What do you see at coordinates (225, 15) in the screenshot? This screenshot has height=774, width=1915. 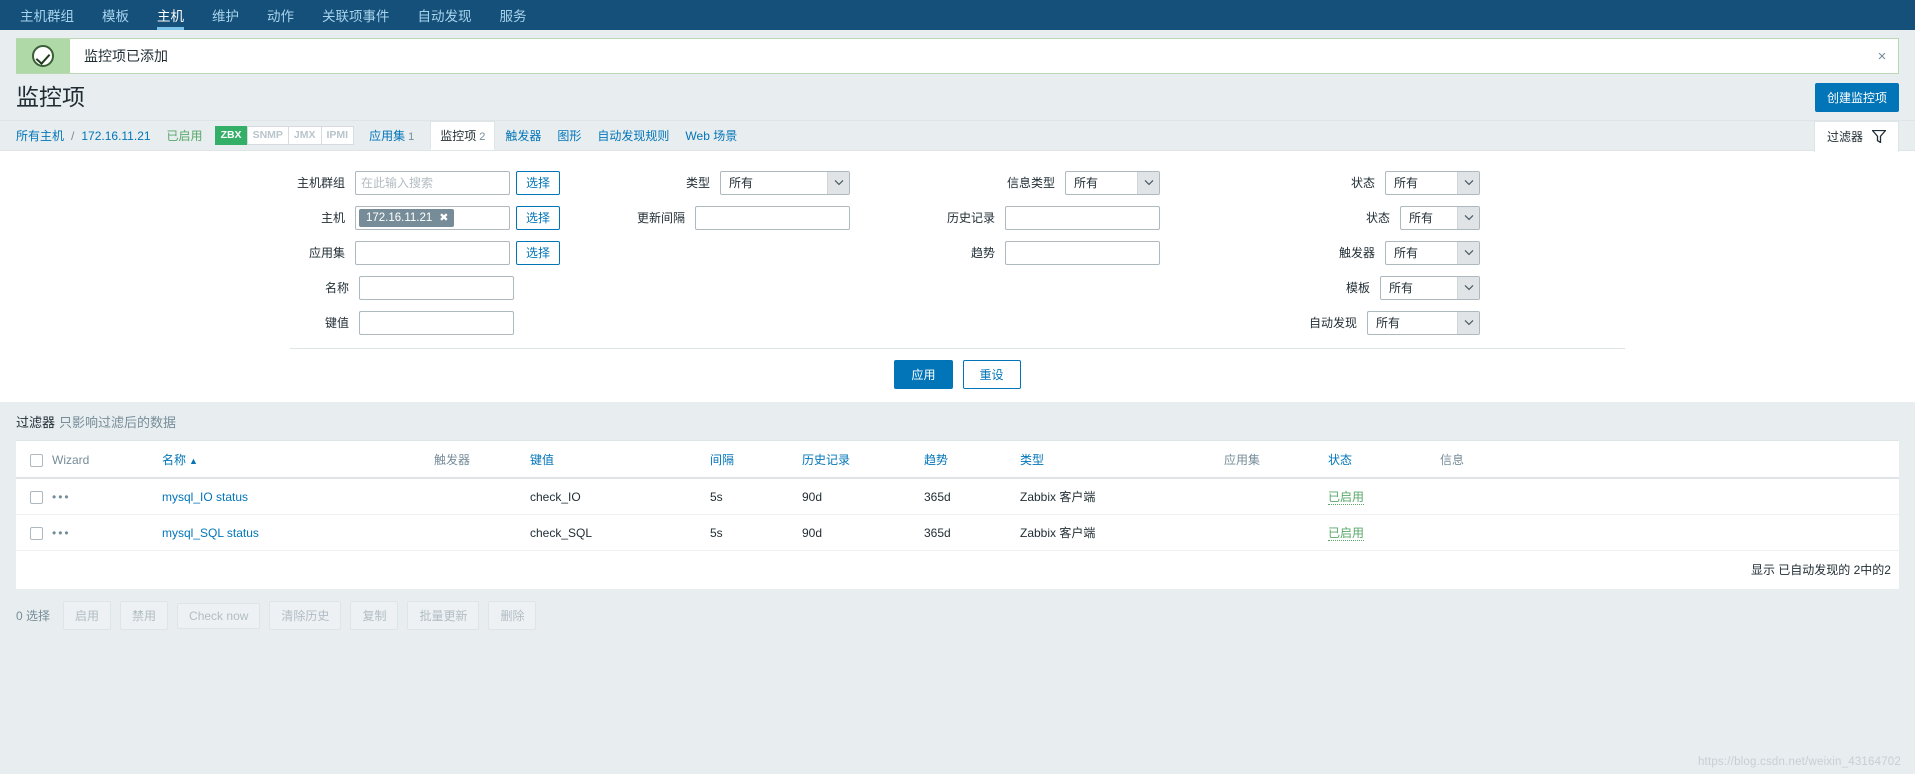 I see `nav-item-maintenance: 维护` at bounding box center [225, 15].